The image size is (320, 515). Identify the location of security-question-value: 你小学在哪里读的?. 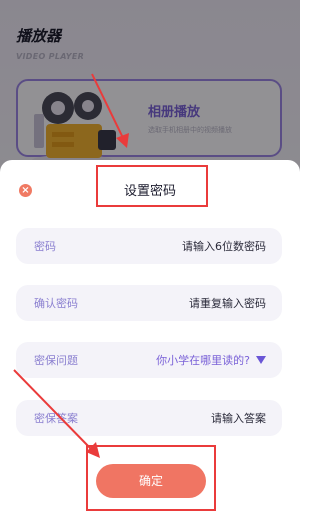
(203, 360).